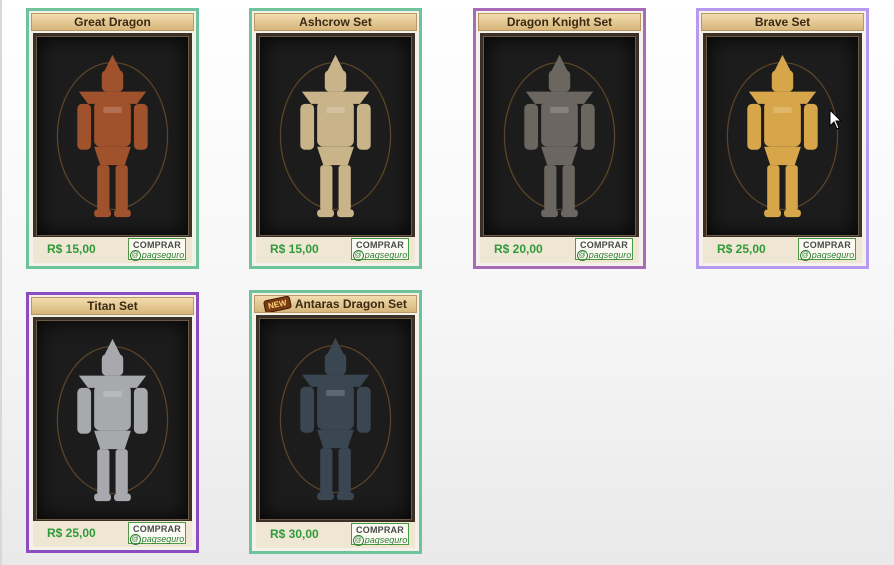 This screenshot has height=565, width=894. Describe the element at coordinates (277, 304) in the screenshot. I see `new-badge-icon: NEW` at that location.